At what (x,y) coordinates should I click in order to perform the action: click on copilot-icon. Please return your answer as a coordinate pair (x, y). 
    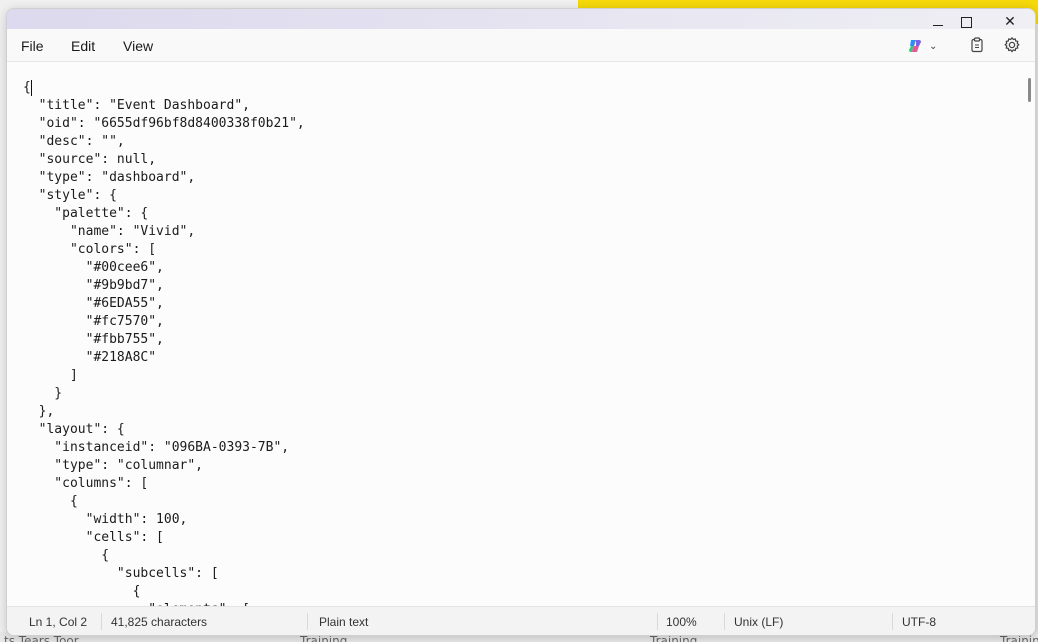
    Looking at the image, I should click on (915, 46).